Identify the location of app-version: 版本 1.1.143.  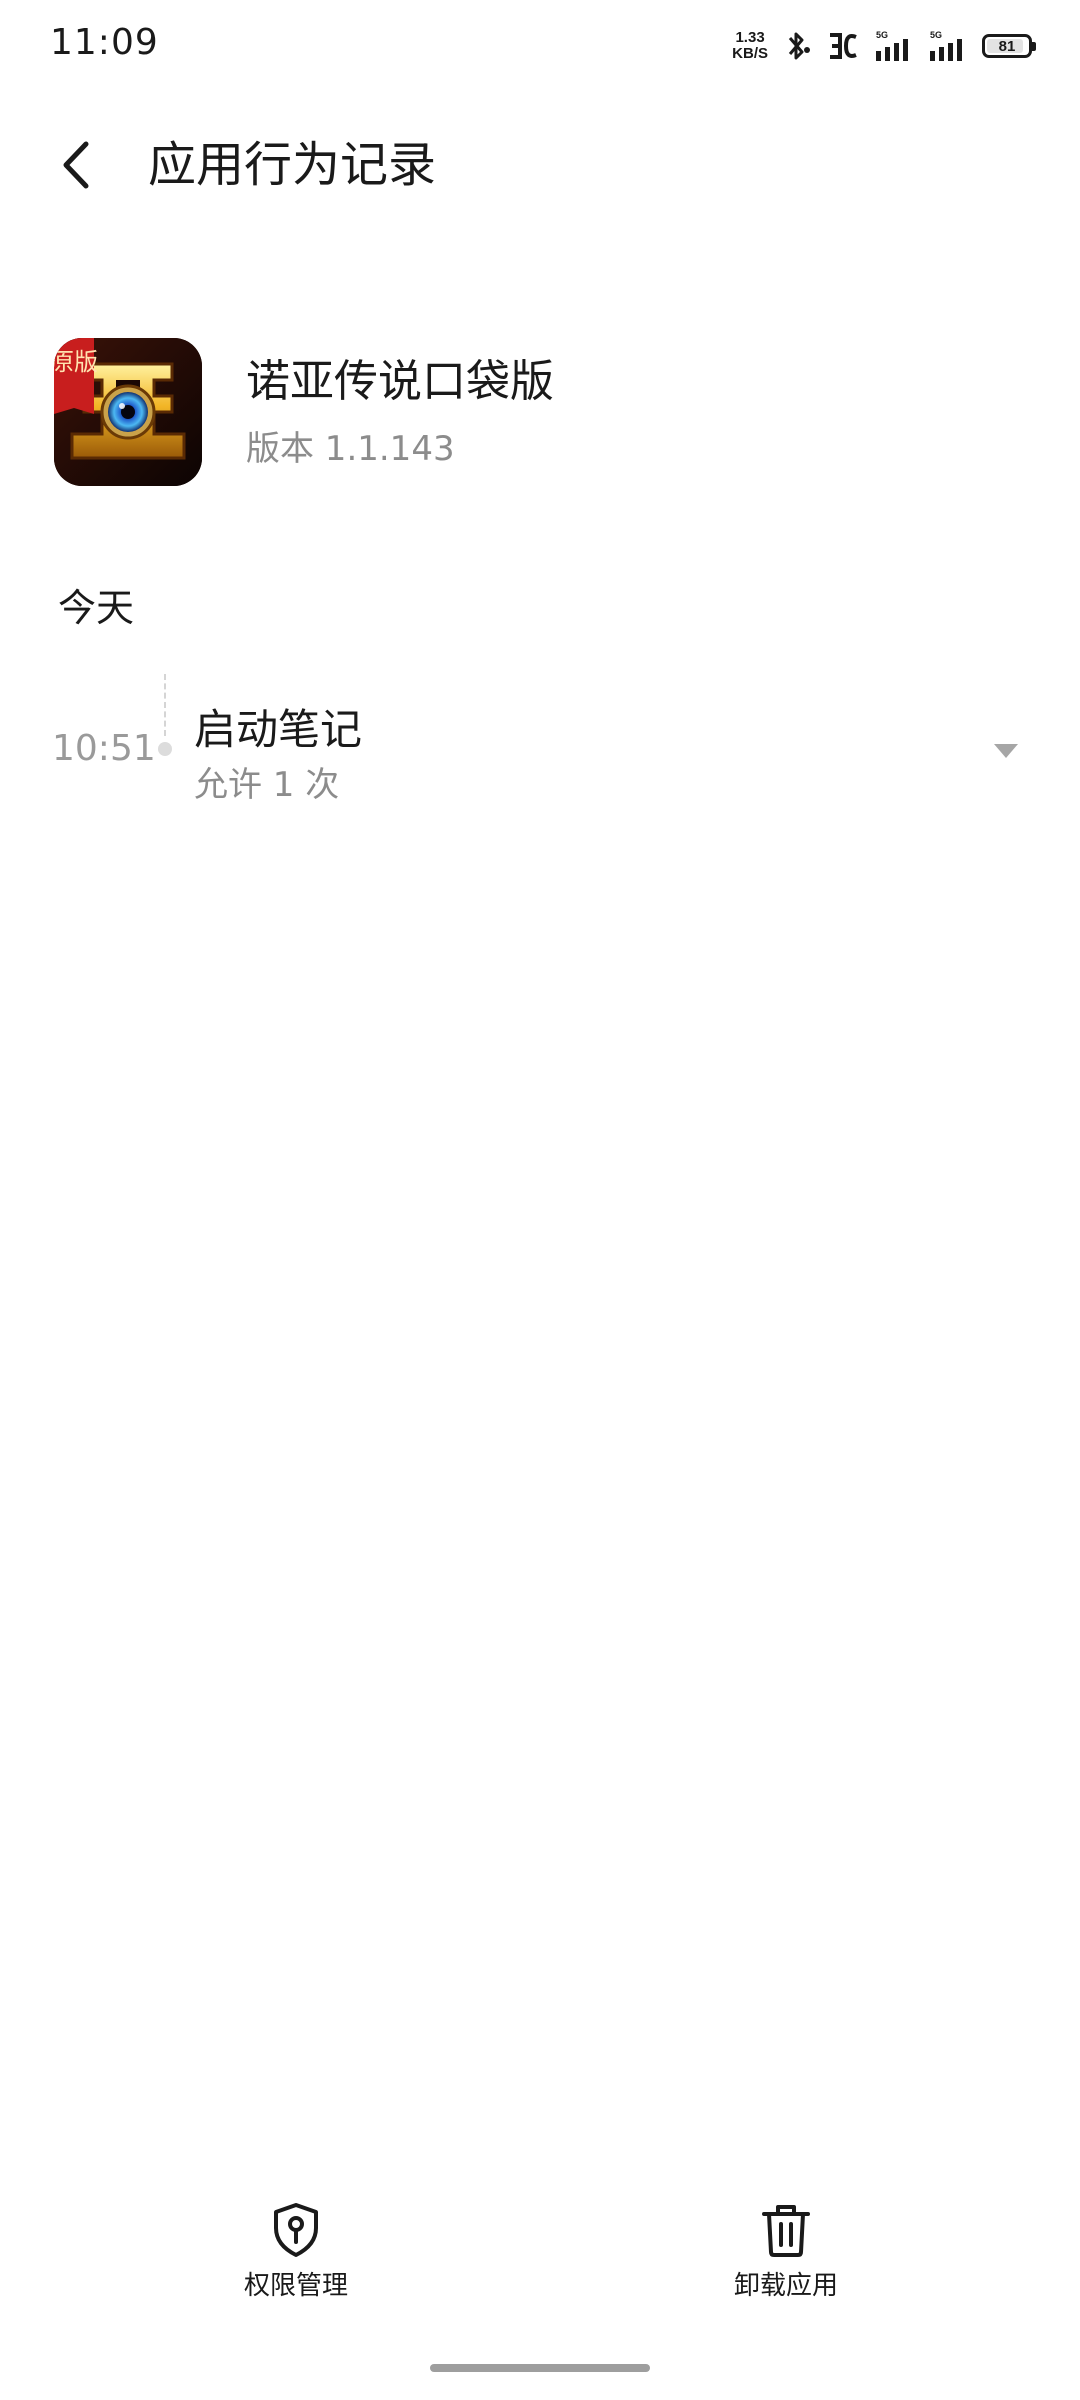
(350, 449).